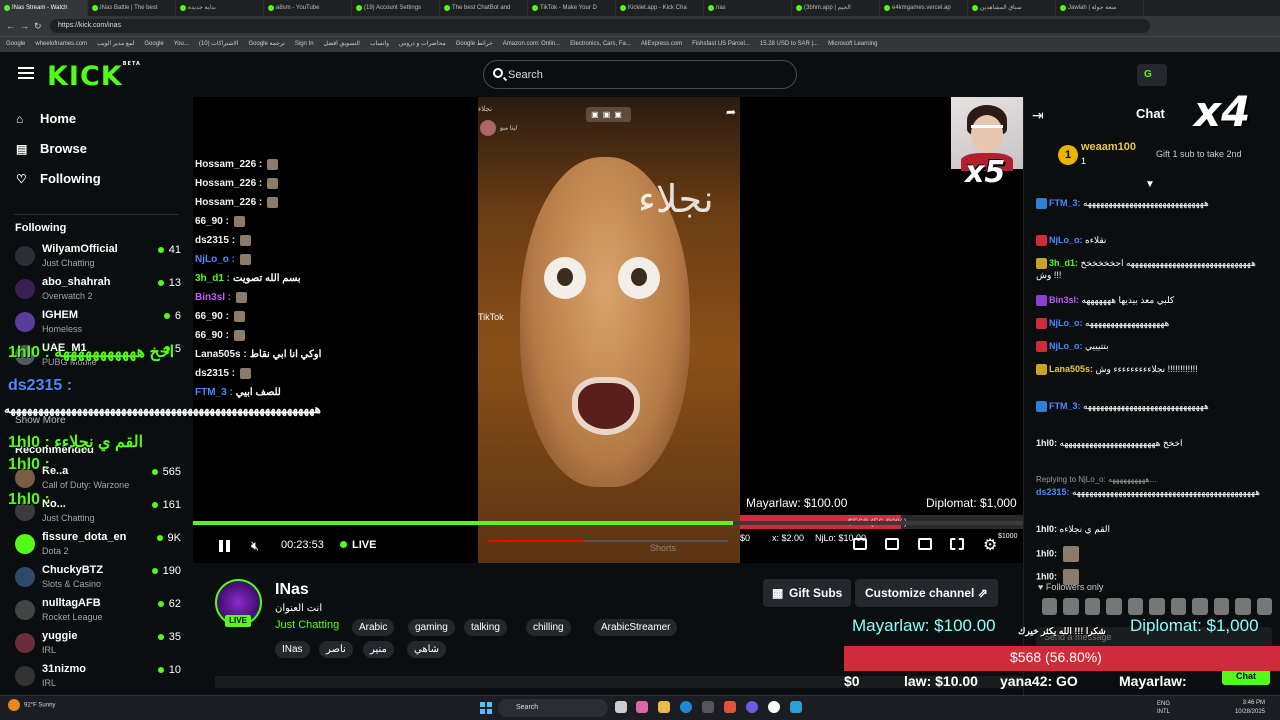 The image size is (1280, 720). What do you see at coordinates (925, 544) in the screenshot?
I see `pip-icon` at bounding box center [925, 544].